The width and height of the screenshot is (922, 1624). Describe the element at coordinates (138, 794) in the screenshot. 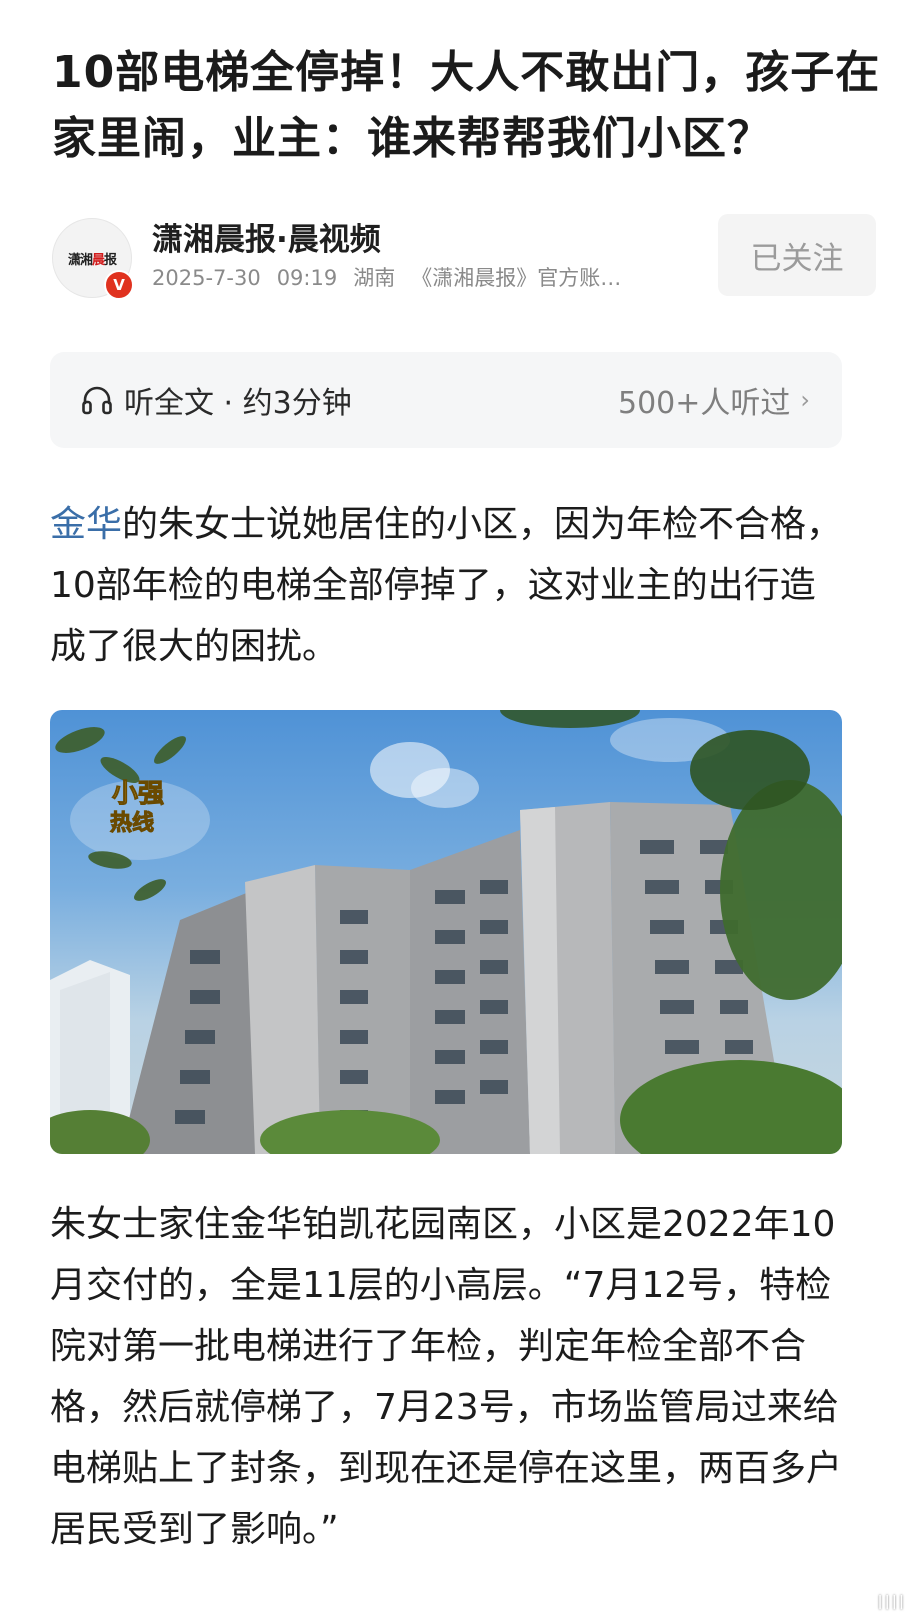

I see `logo-line-1: 小强` at that location.